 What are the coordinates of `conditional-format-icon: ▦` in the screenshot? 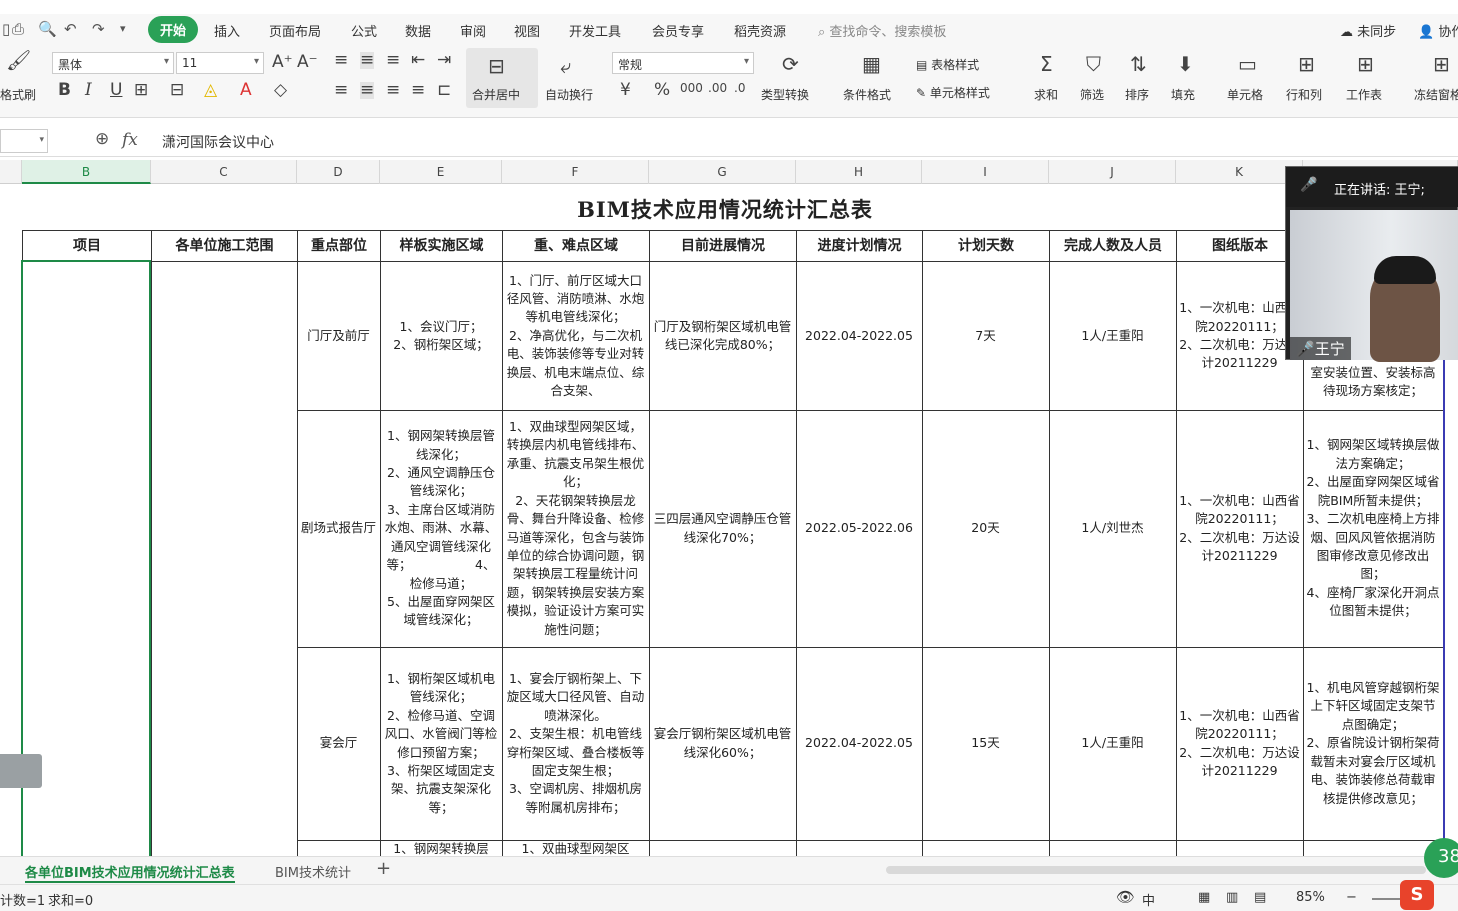 It's located at (871, 64).